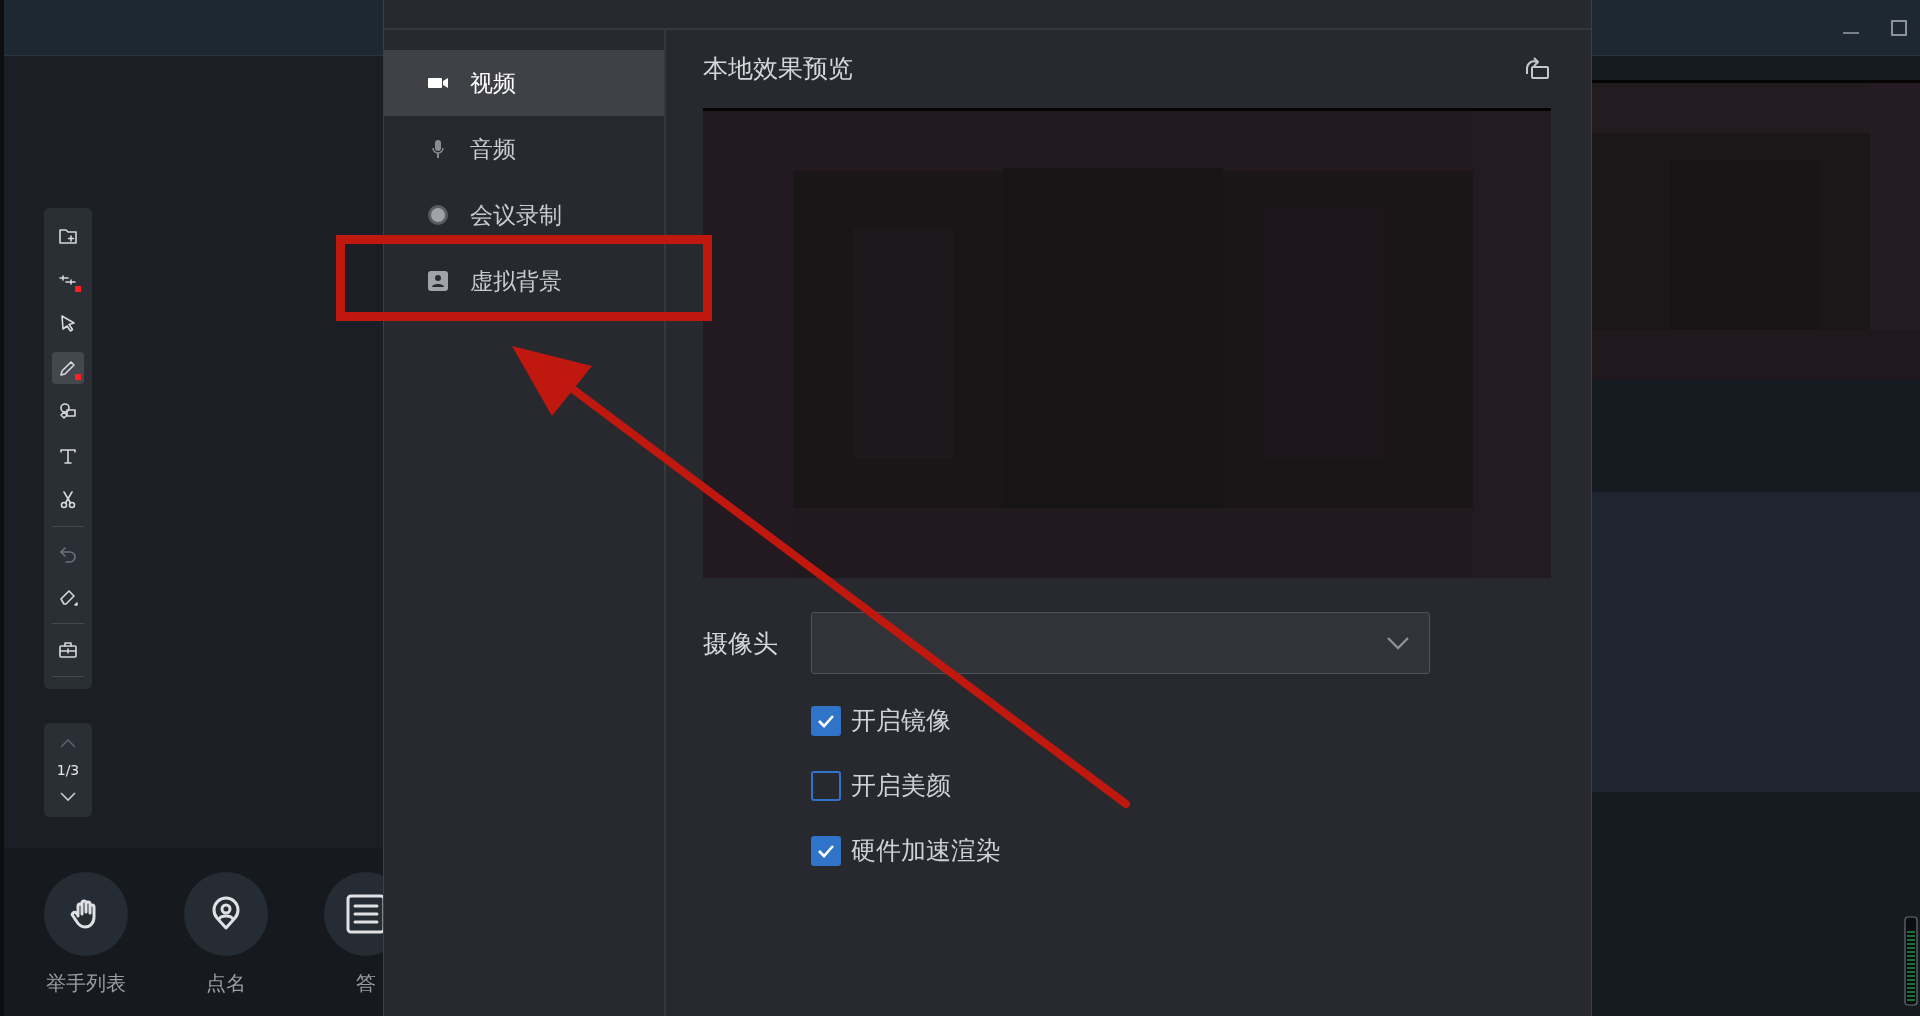 This screenshot has height=1016, width=1920. Describe the element at coordinates (1537, 68) in the screenshot. I see `rotate-icon` at that location.